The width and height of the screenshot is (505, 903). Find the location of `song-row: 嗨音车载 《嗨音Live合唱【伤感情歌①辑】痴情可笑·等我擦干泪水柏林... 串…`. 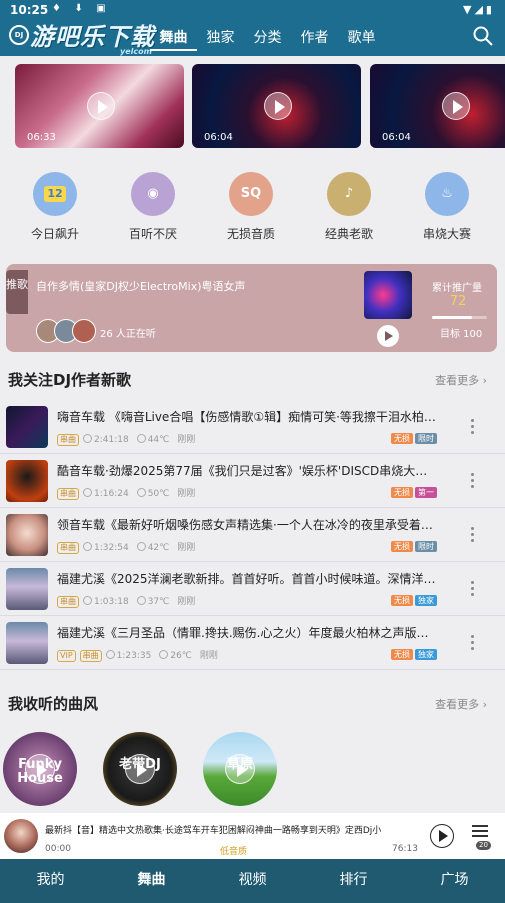

song-row: 嗨音车载 《嗨音Live合唱【伤感情歌①辑】痴情可笑·等我擦干泪水柏林... 串… is located at coordinates (252, 427).